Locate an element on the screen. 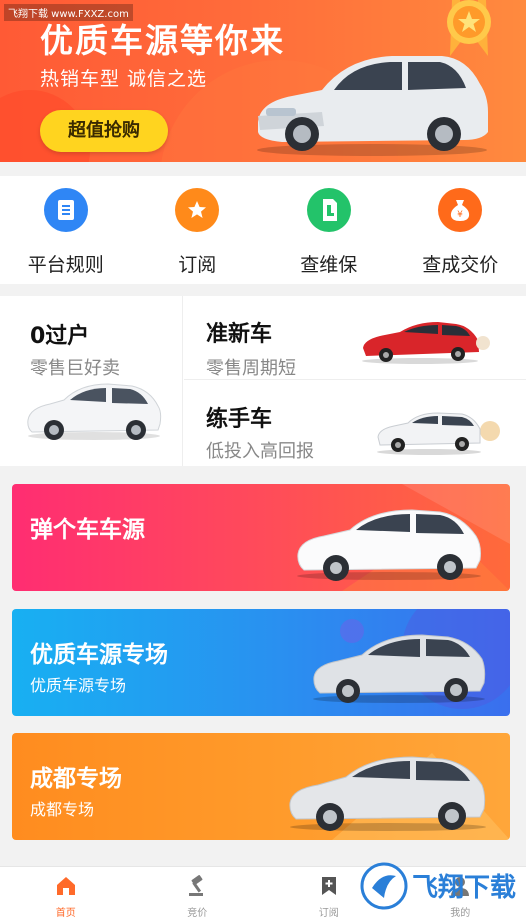 The height and width of the screenshot is (917, 526). card-tangeche-source: 弹个车车源 is located at coordinates (261, 537).